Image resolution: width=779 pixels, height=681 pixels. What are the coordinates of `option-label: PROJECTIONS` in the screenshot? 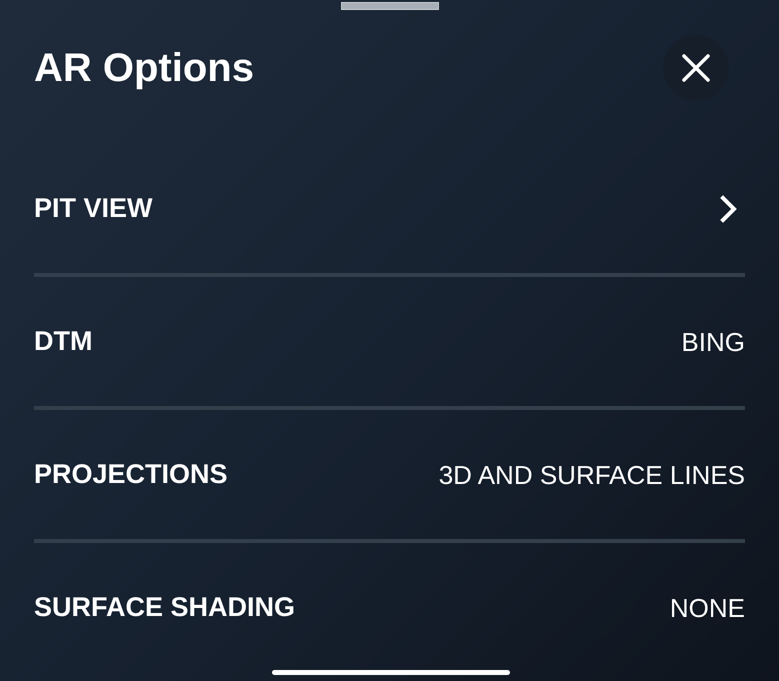 It's located at (131, 474).